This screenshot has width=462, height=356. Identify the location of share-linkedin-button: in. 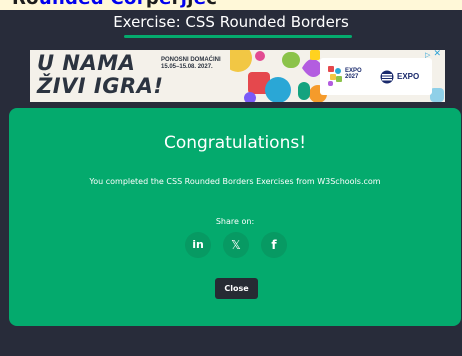
(198, 245).